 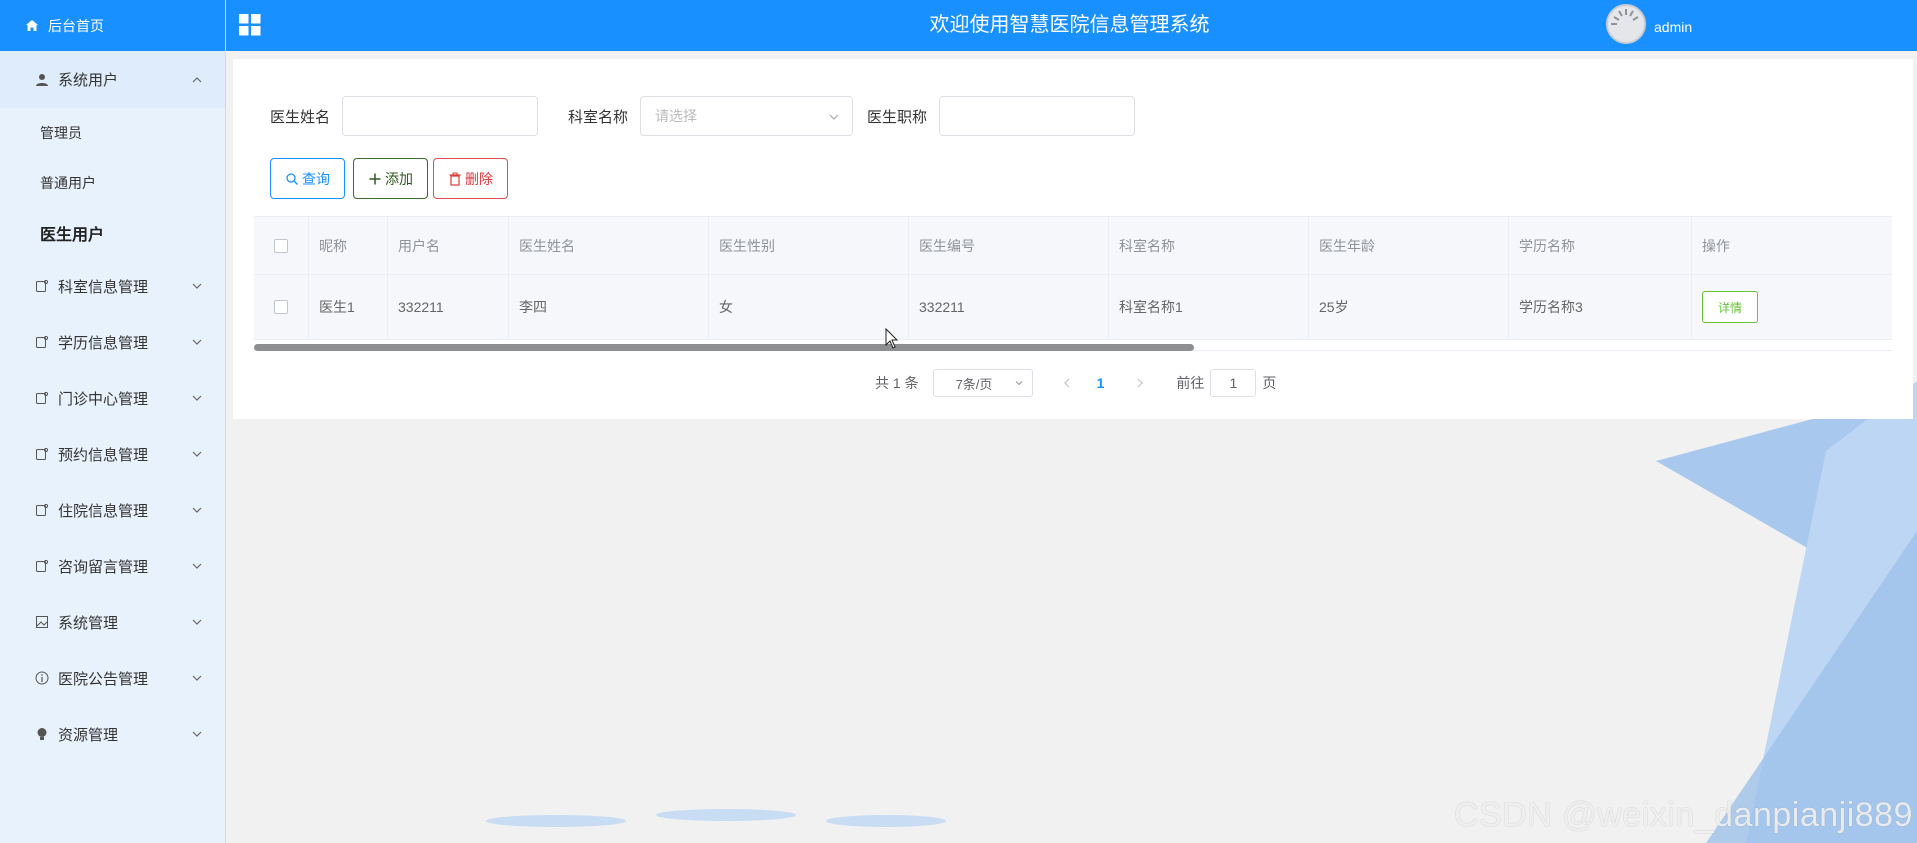 I want to click on username: admin, so click(x=1673, y=27).